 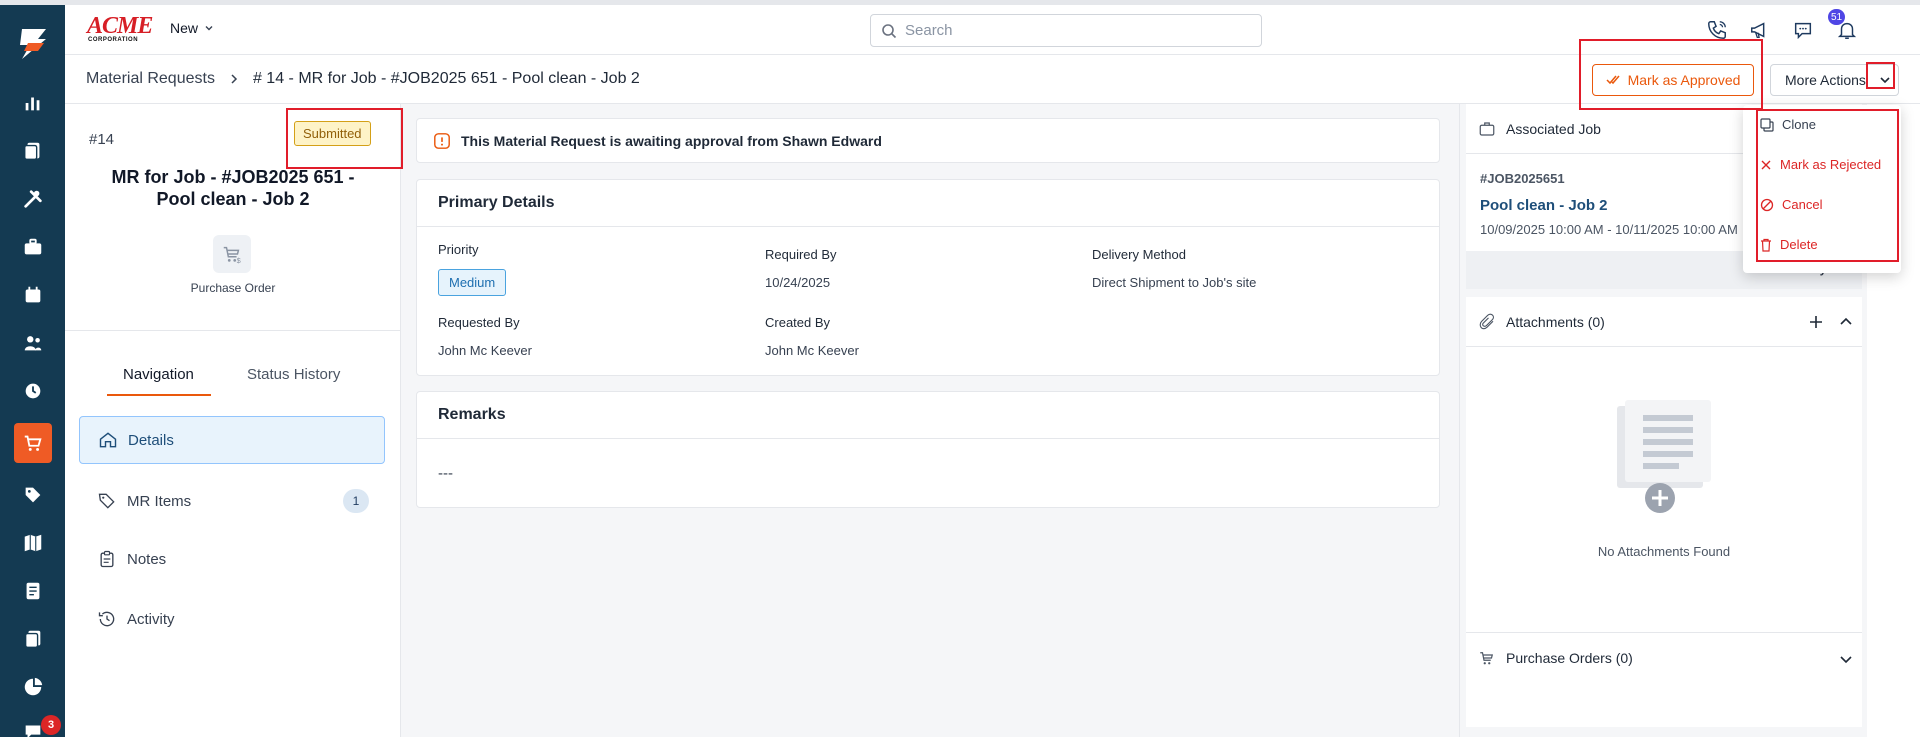 I want to click on priority-label: Priority, so click(x=458, y=249).